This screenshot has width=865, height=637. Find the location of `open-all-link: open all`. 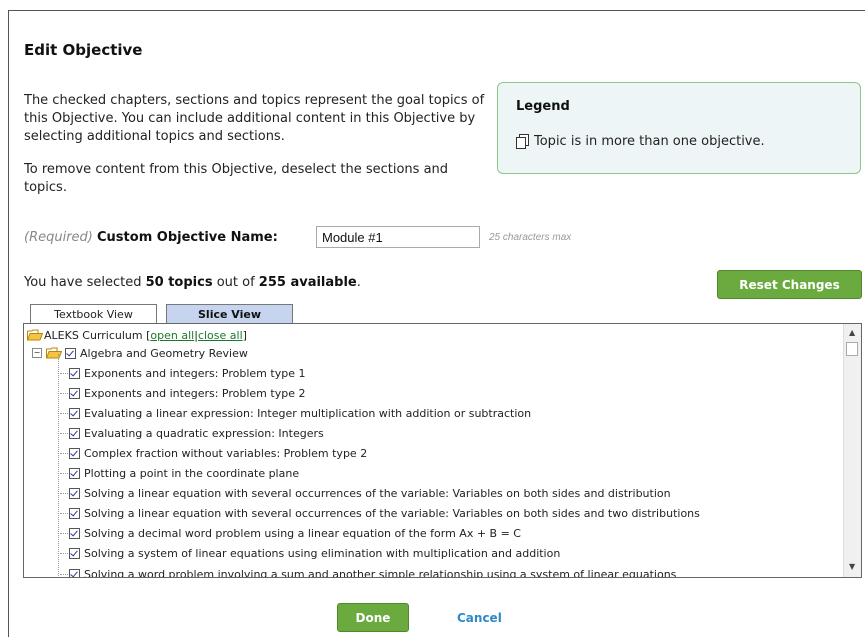

open-all-link: open all is located at coordinates (172, 335).